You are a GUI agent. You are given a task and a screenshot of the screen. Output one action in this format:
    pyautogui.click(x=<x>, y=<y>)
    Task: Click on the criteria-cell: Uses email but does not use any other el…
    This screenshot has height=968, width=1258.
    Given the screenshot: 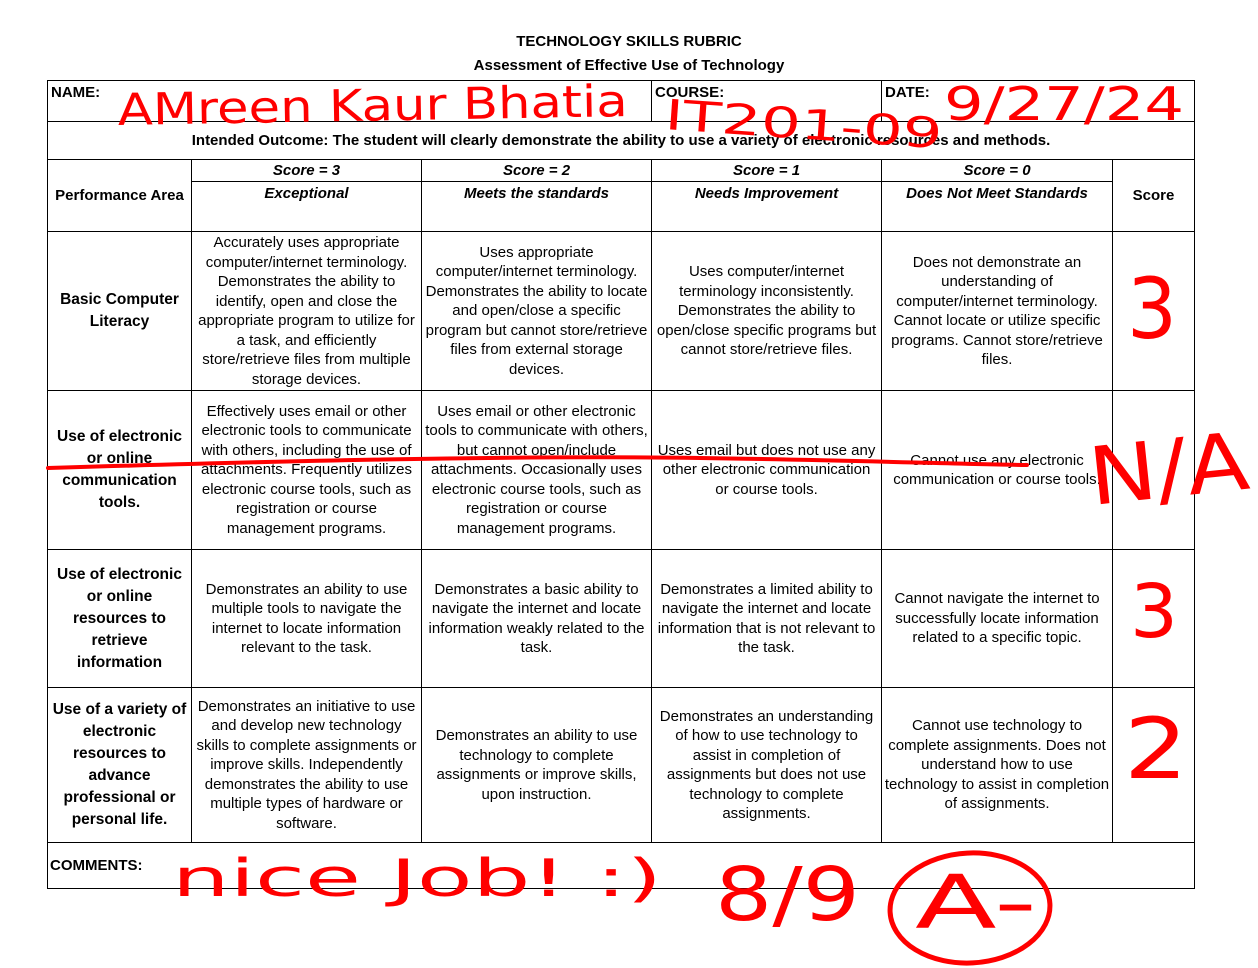 What is the action you would take?
    pyautogui.click(x=767, y=470)
    